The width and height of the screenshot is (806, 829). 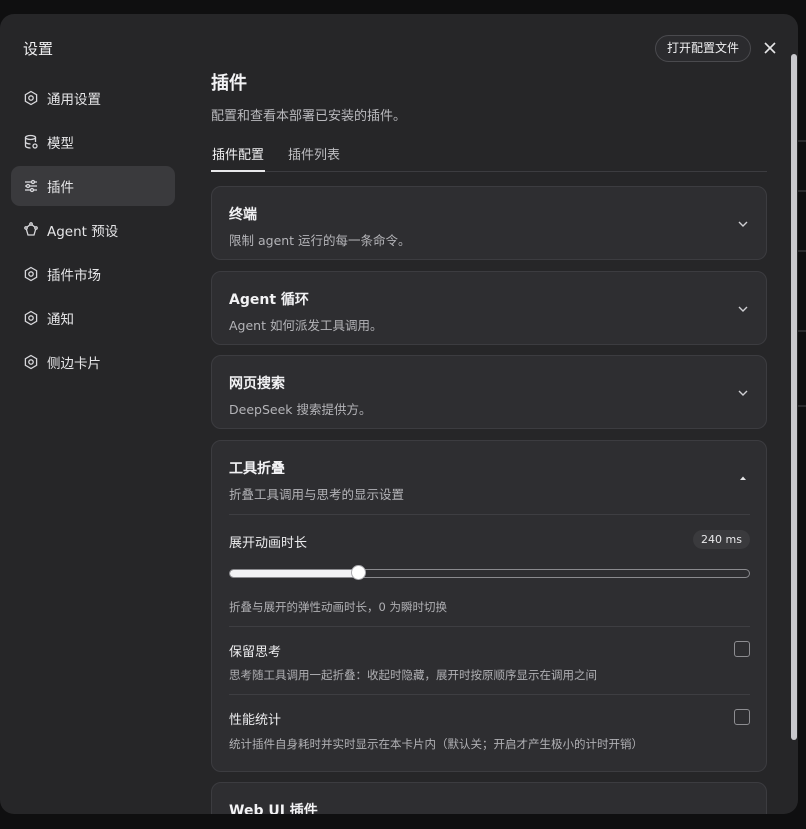 I want to click on sidebar-item-label: 插件市场, so click(x=74, y=276).